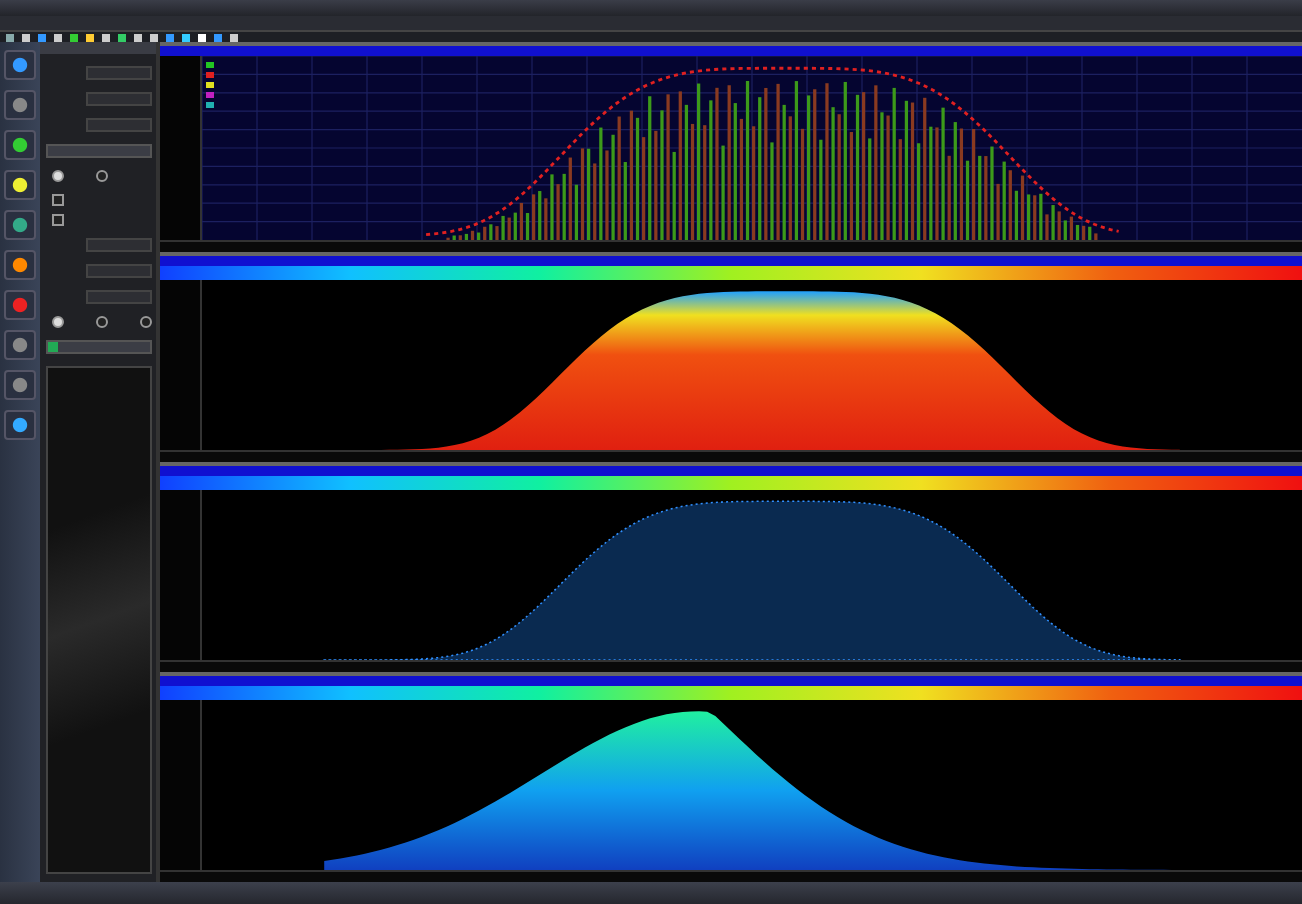  What do you see at coordinates (98, 48) in the screenshot?
I see `panel-header` at bounding box center [98, 48].